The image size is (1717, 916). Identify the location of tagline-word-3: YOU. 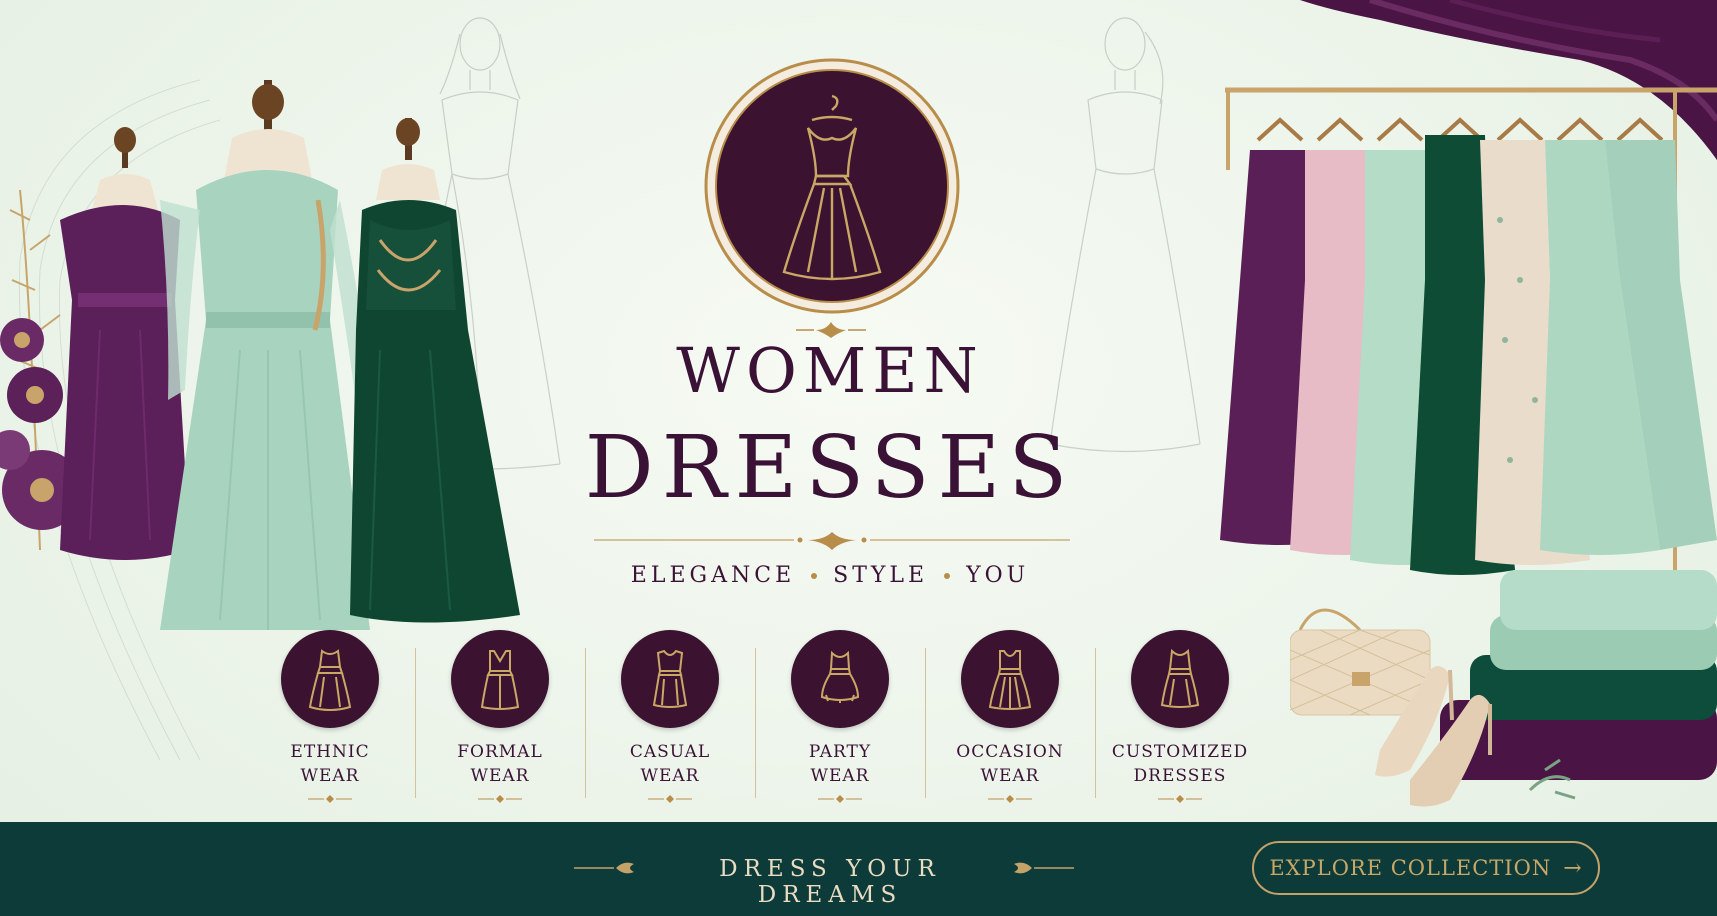
(998, 575).